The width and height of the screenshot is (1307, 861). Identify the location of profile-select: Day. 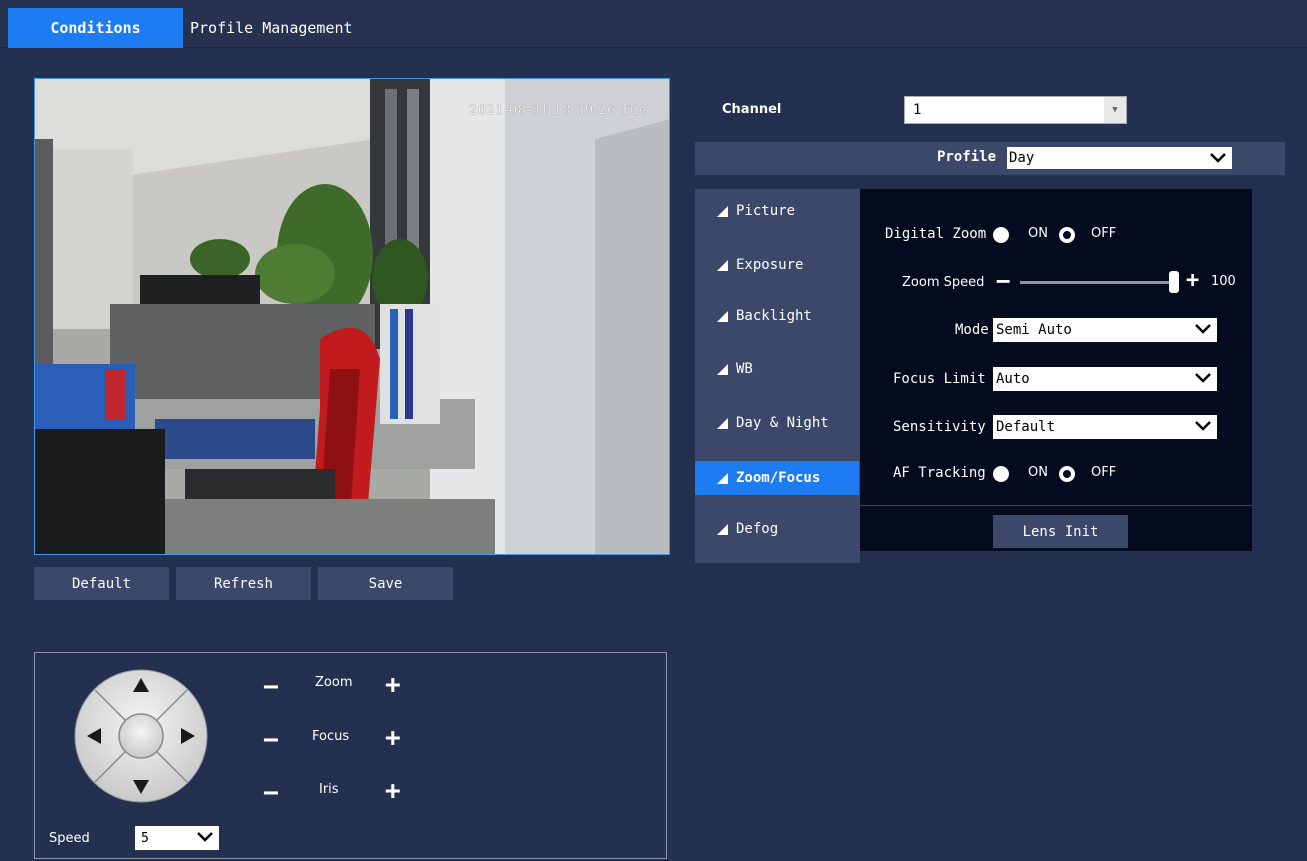
(1119, 158).